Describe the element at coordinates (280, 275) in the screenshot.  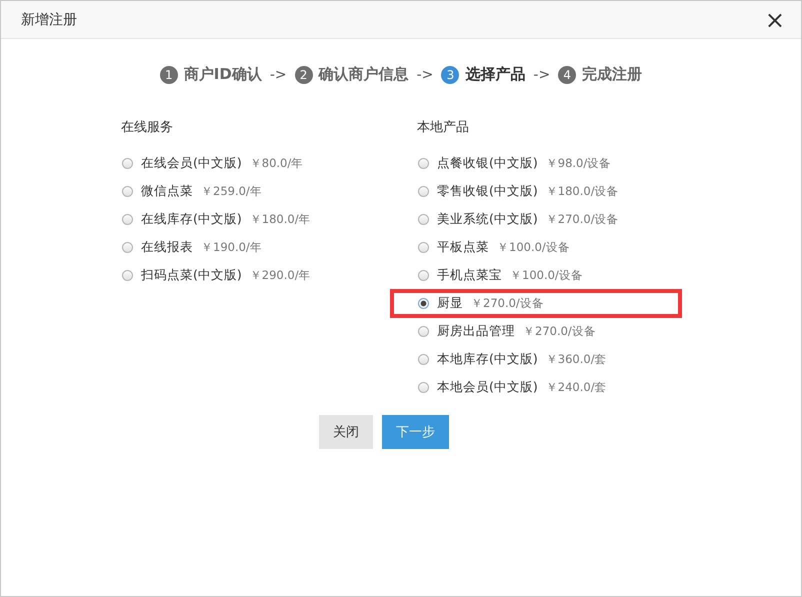
I see `product-price: ￥290.0/年` at that location.